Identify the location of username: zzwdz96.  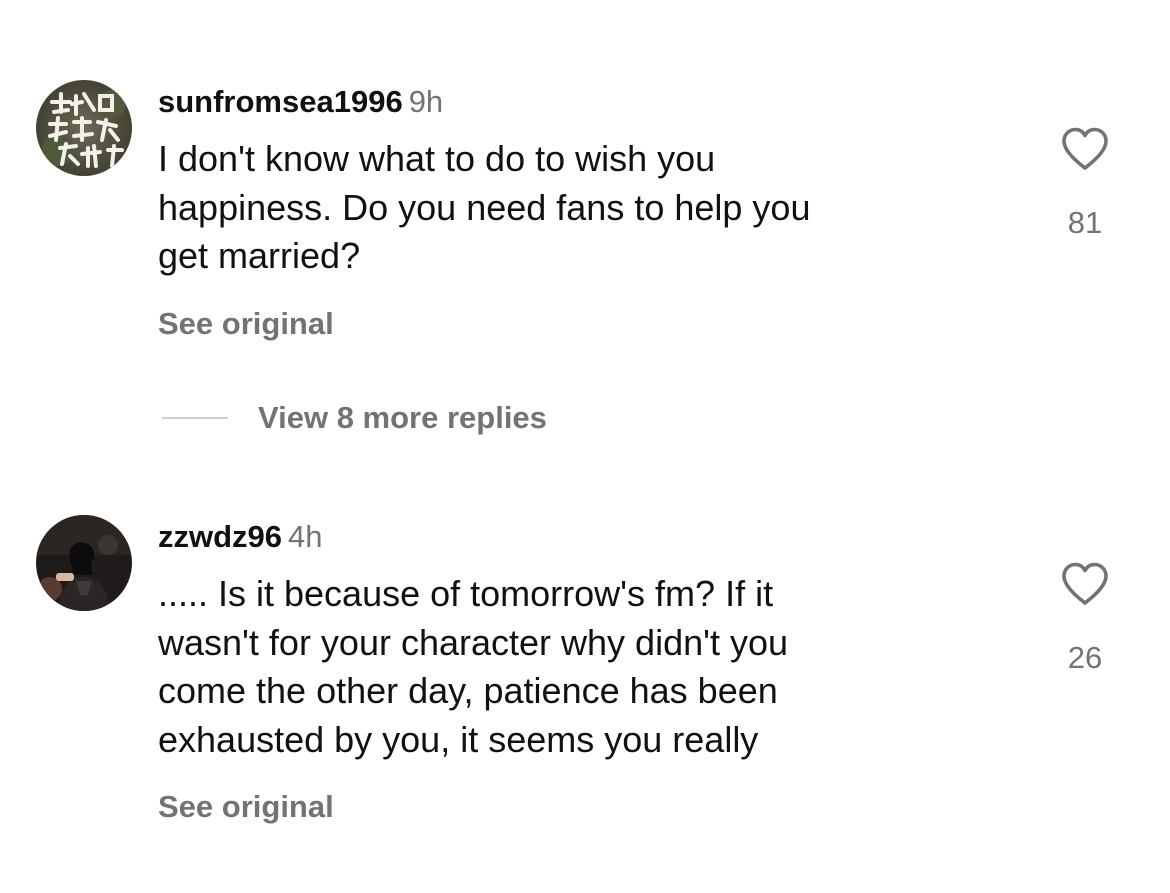
(220, 536).